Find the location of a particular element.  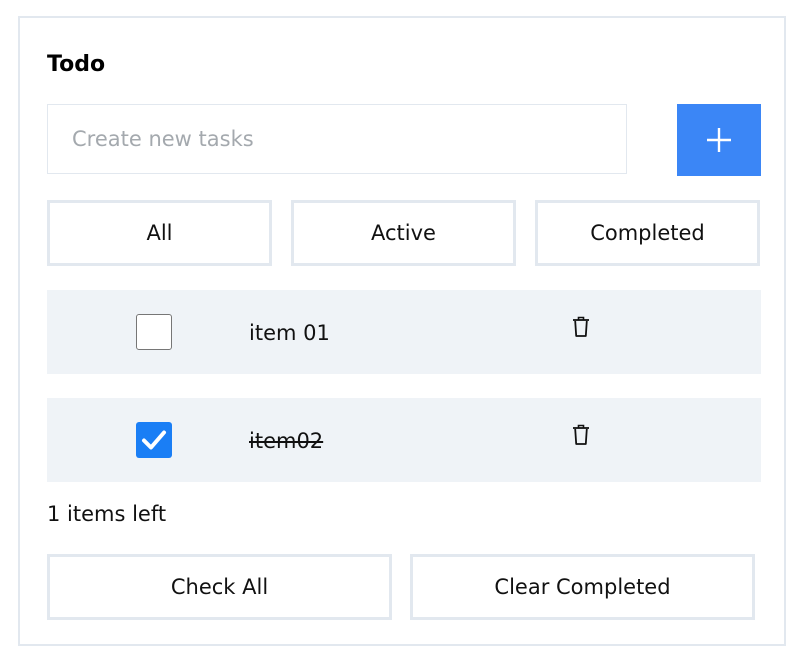

todo-label: item 01 is located at coordinates (289, 333).